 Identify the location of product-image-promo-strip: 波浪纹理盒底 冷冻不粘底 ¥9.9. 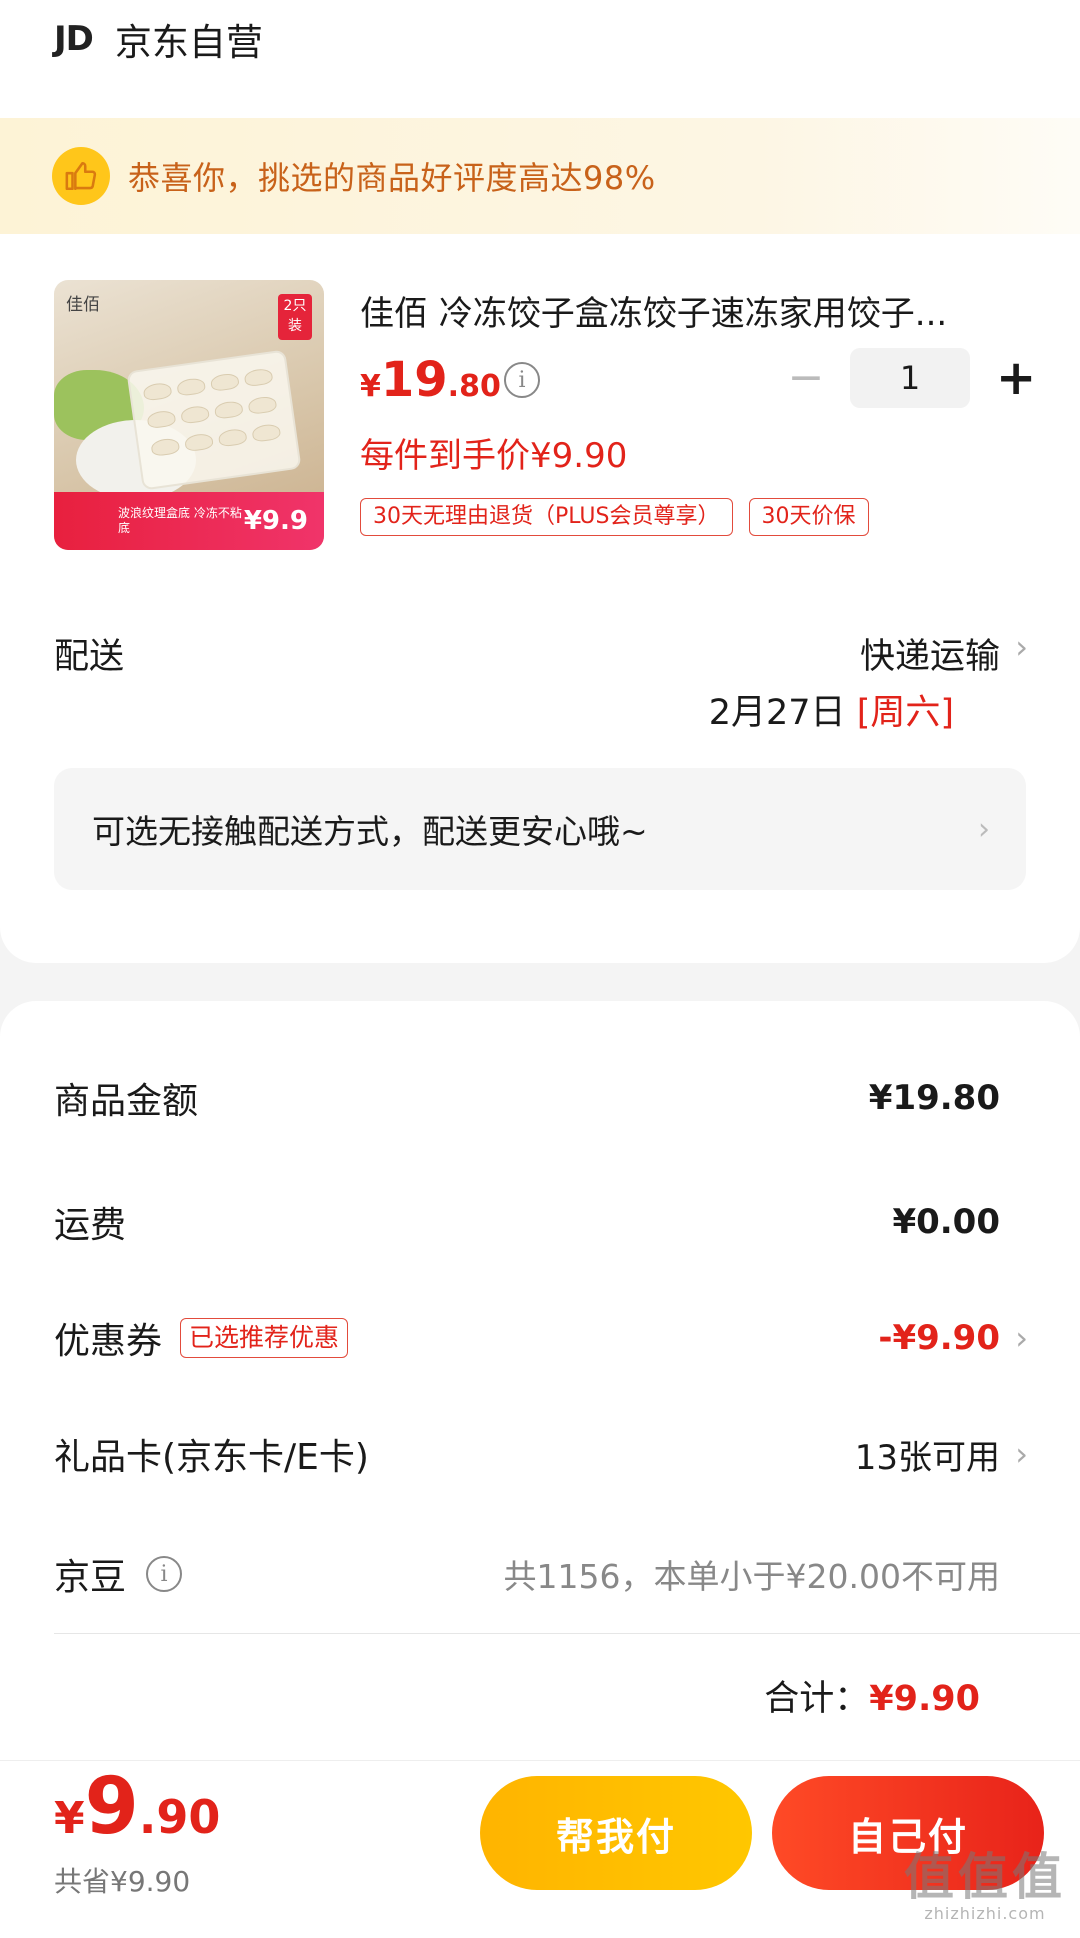
(189, 521).